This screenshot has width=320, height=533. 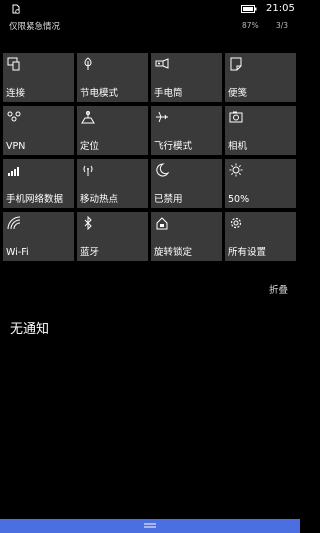 I want to click on sim-icon, so click(x=16, y=9).